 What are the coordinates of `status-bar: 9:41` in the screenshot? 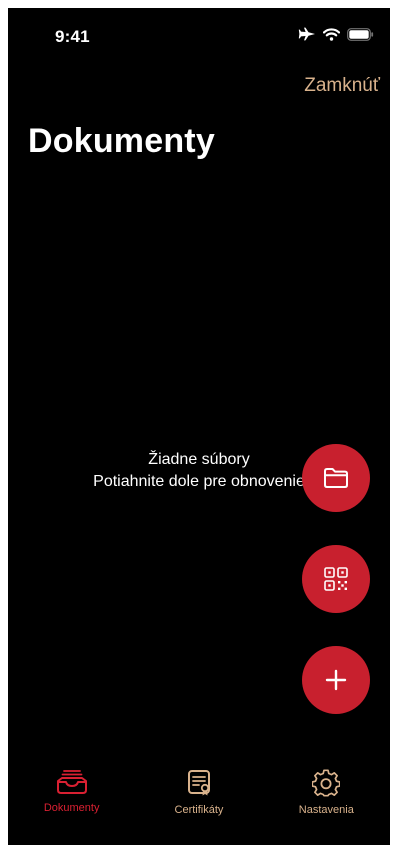 It's located at (199, 33).